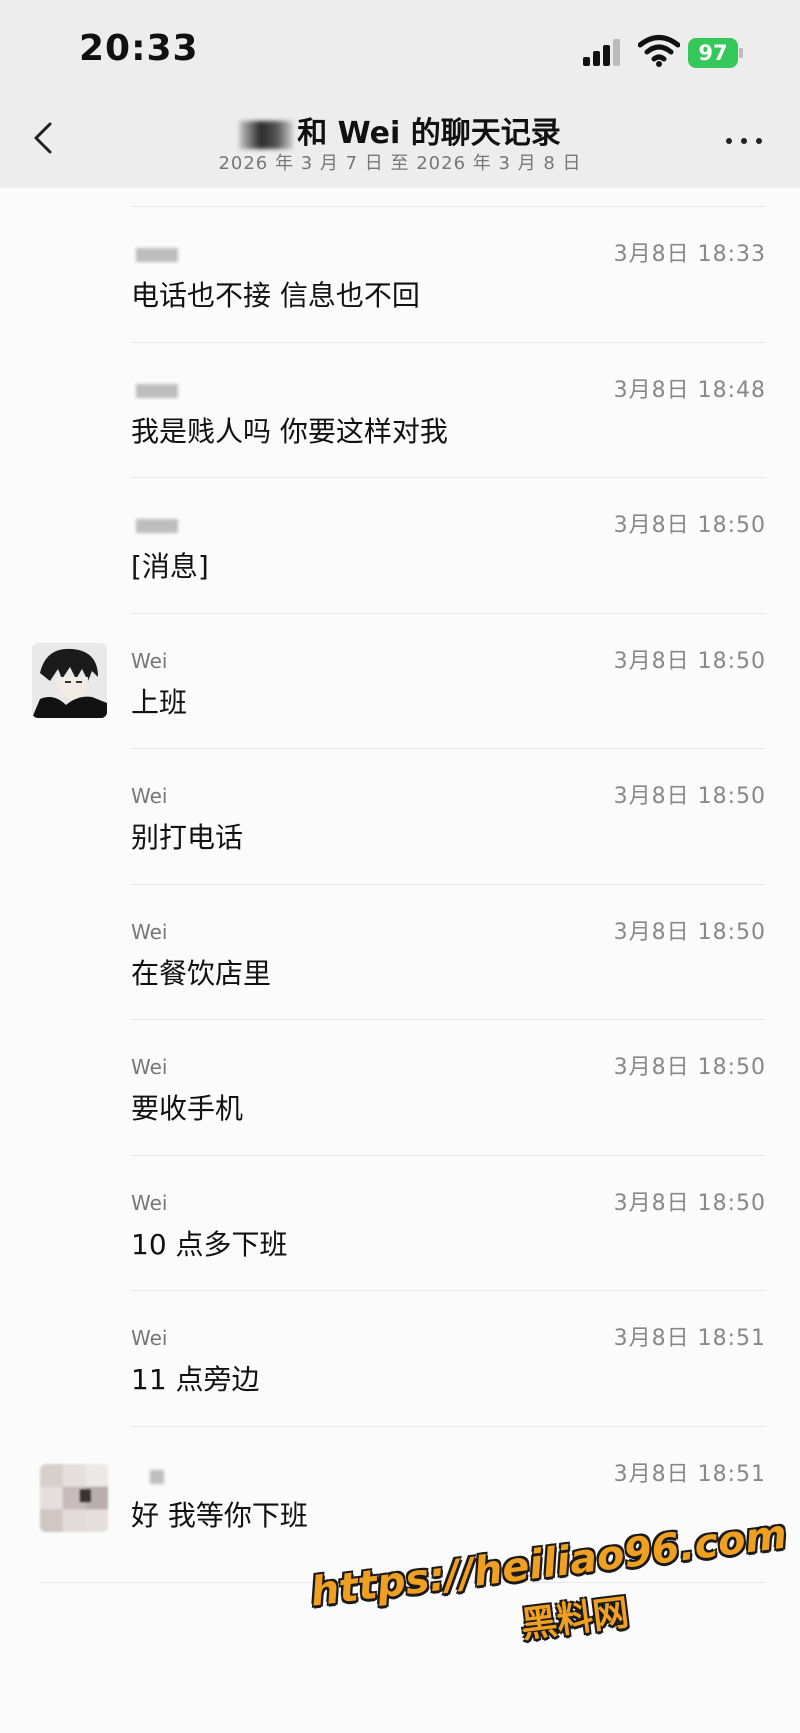  What do you see at coordinates (289, 431) in the screenshot?
I see `message-text: 我是贱人吗 你要这样对我` at bounding box center [289, 431].